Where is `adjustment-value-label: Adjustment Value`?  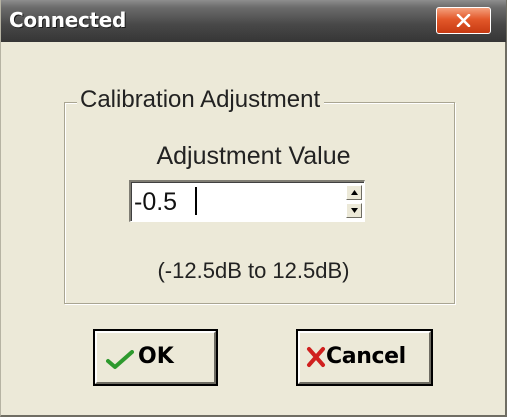
adjustment-value-label: Adjustment Value is located at coordinates (253, 156).